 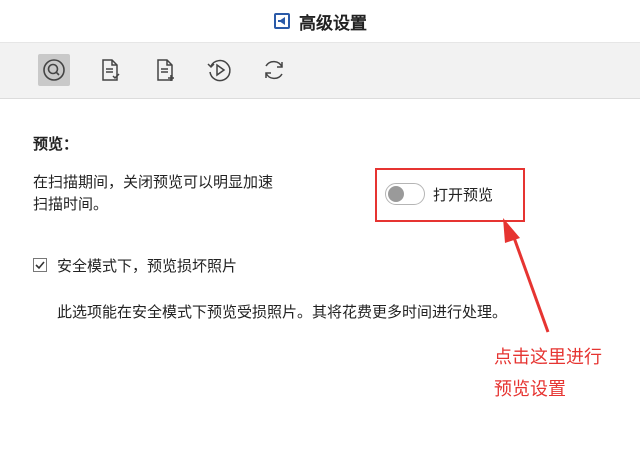 I want to click on checkmark-icon, so click(x=40, y=265).